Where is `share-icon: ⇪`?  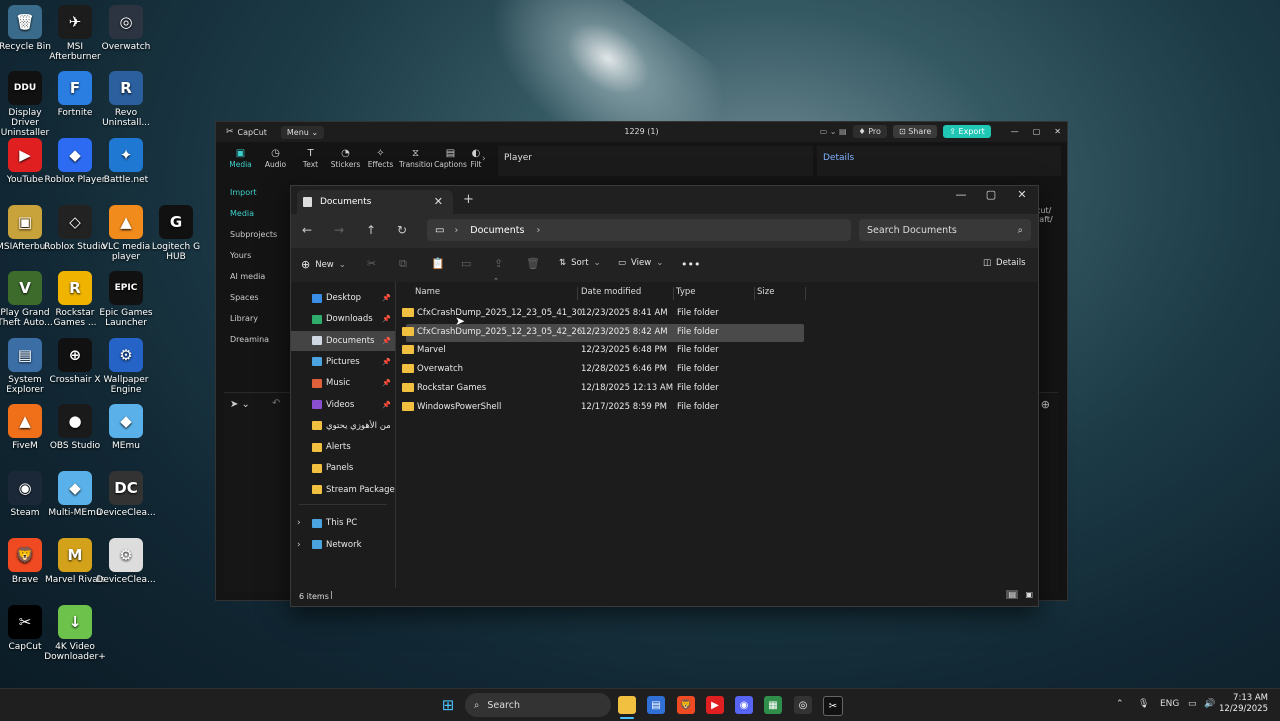 share-icon: ⇪ is located at coordinates (498, 263).